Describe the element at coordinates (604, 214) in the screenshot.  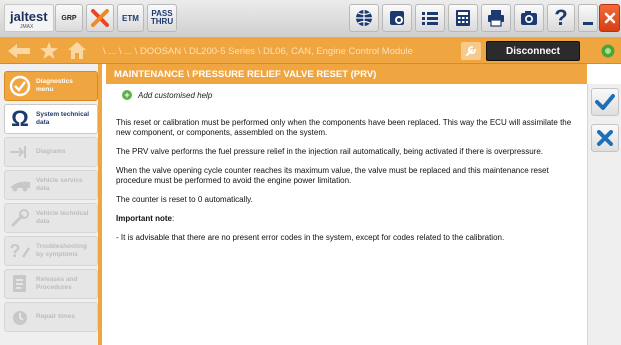
I see `action-bar` at that location.